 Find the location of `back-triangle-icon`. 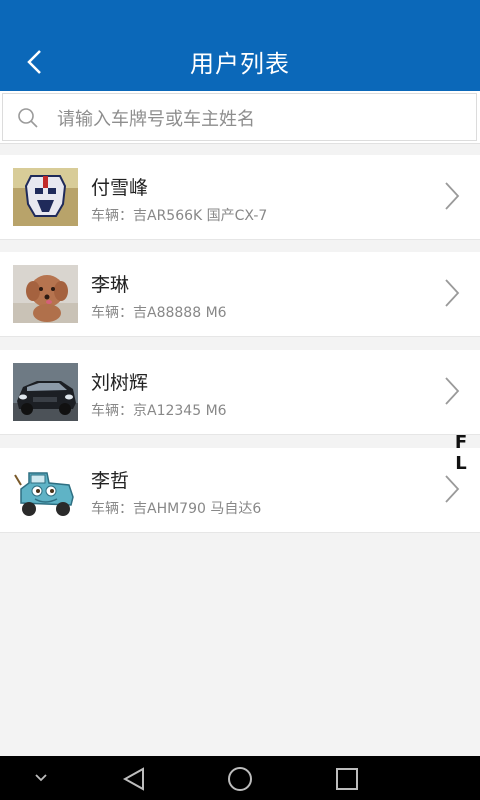

back-triangle-icon is located at coordinates (134, 779).